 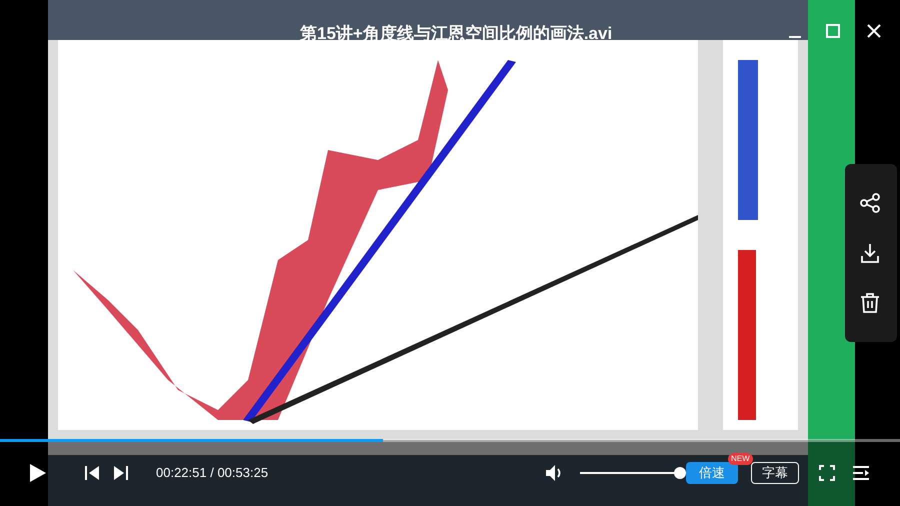 What do you see at coordinates (870, 303) in the screenshot?
I see `trash-icon` at bounding box center [870, 303].